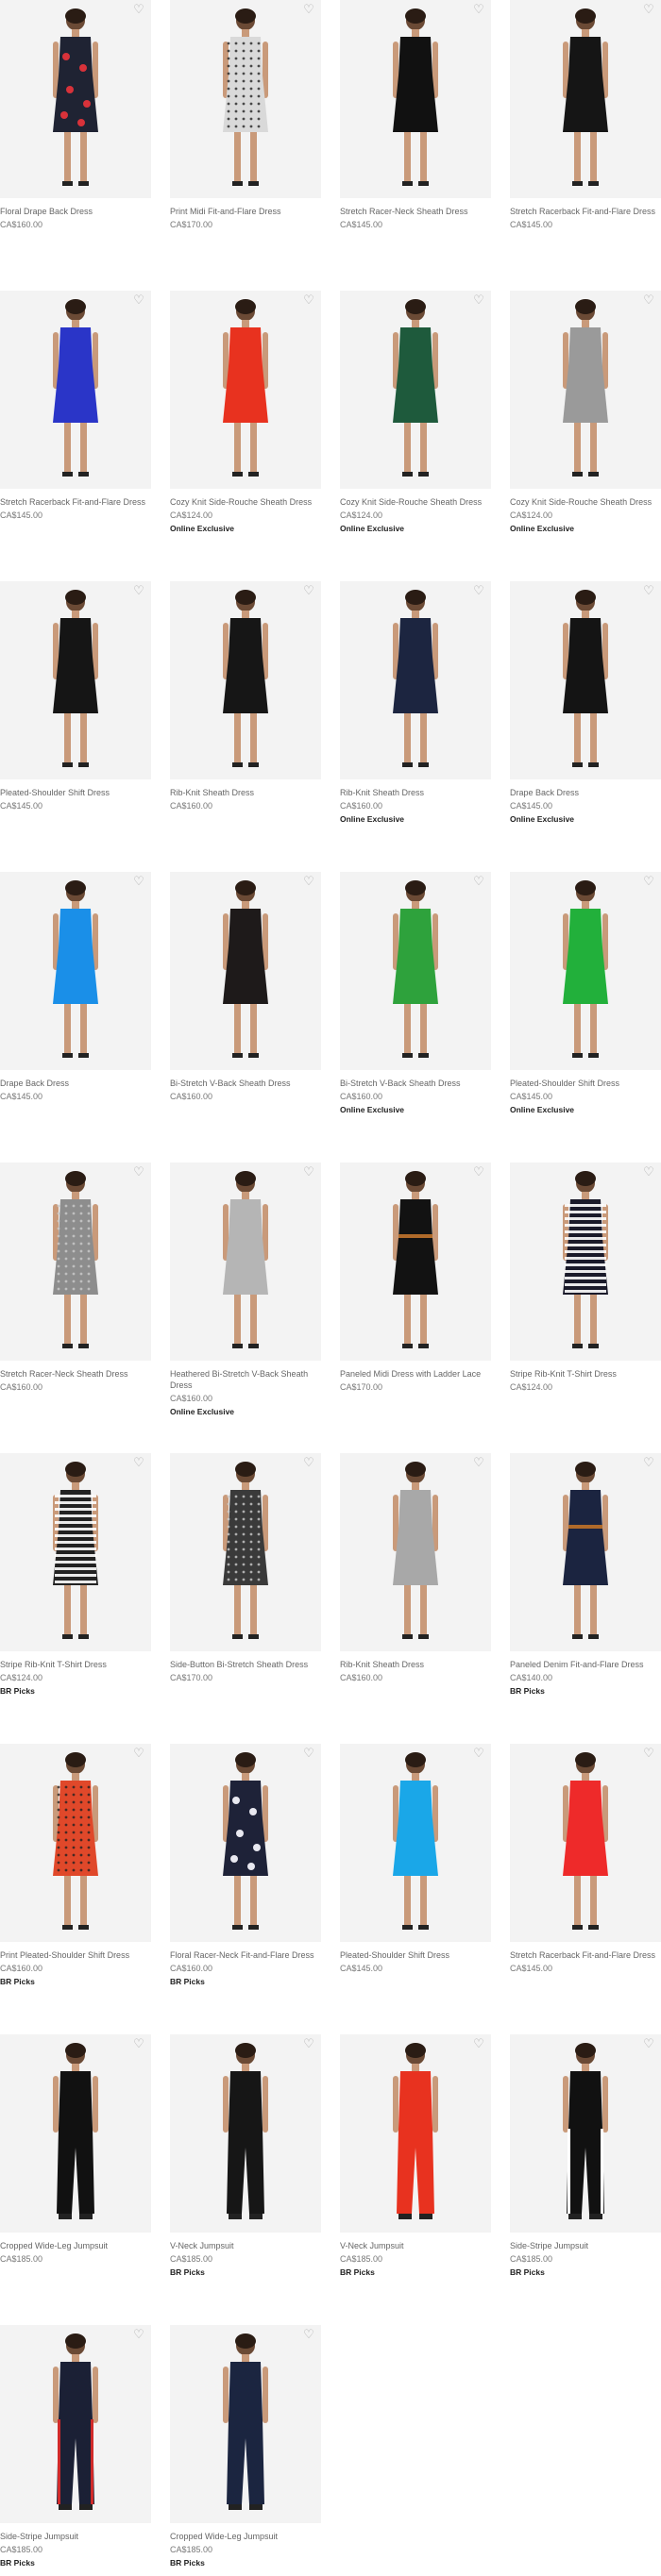 The height and width of the screenshot is (2576, 661). What do you see at coordinates (250, 1664) in the screenshot?
I see `product-name: Side-Button Bi-Stretch Sheath Dress` at bounding box center [250, 1664].